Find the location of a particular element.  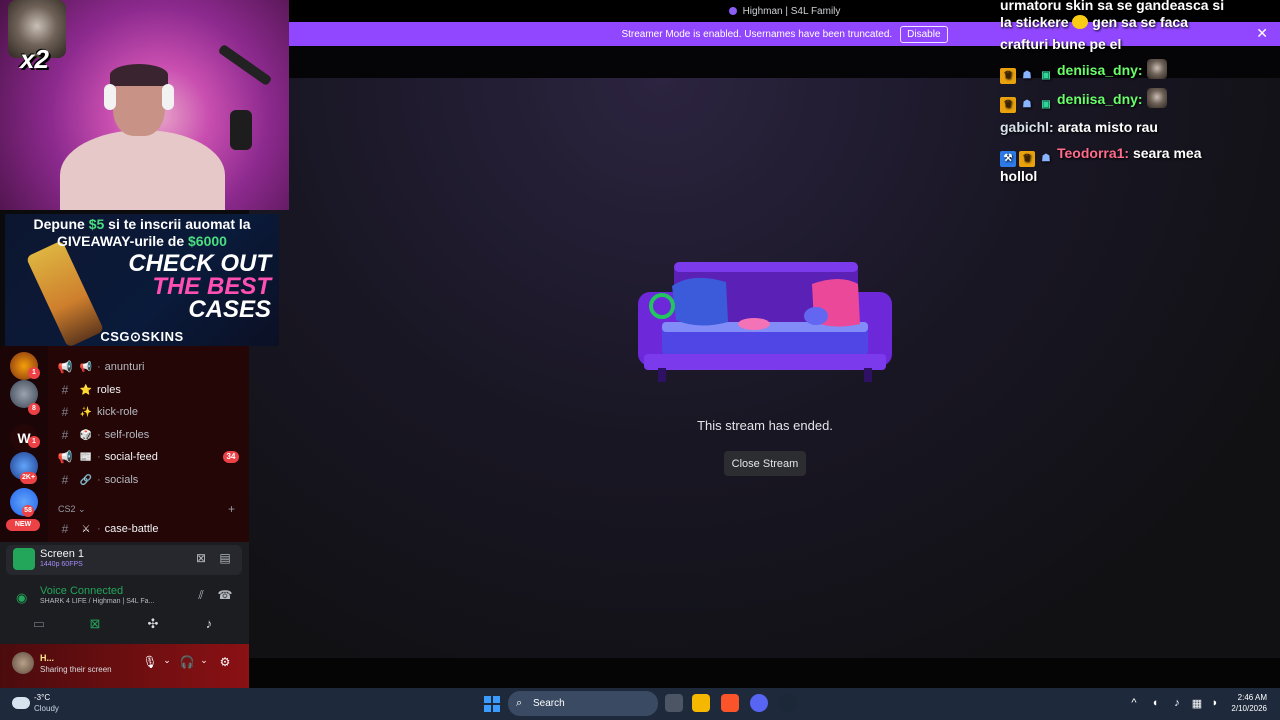

server-badge-1: 1 is located at coordinates (34, 373).